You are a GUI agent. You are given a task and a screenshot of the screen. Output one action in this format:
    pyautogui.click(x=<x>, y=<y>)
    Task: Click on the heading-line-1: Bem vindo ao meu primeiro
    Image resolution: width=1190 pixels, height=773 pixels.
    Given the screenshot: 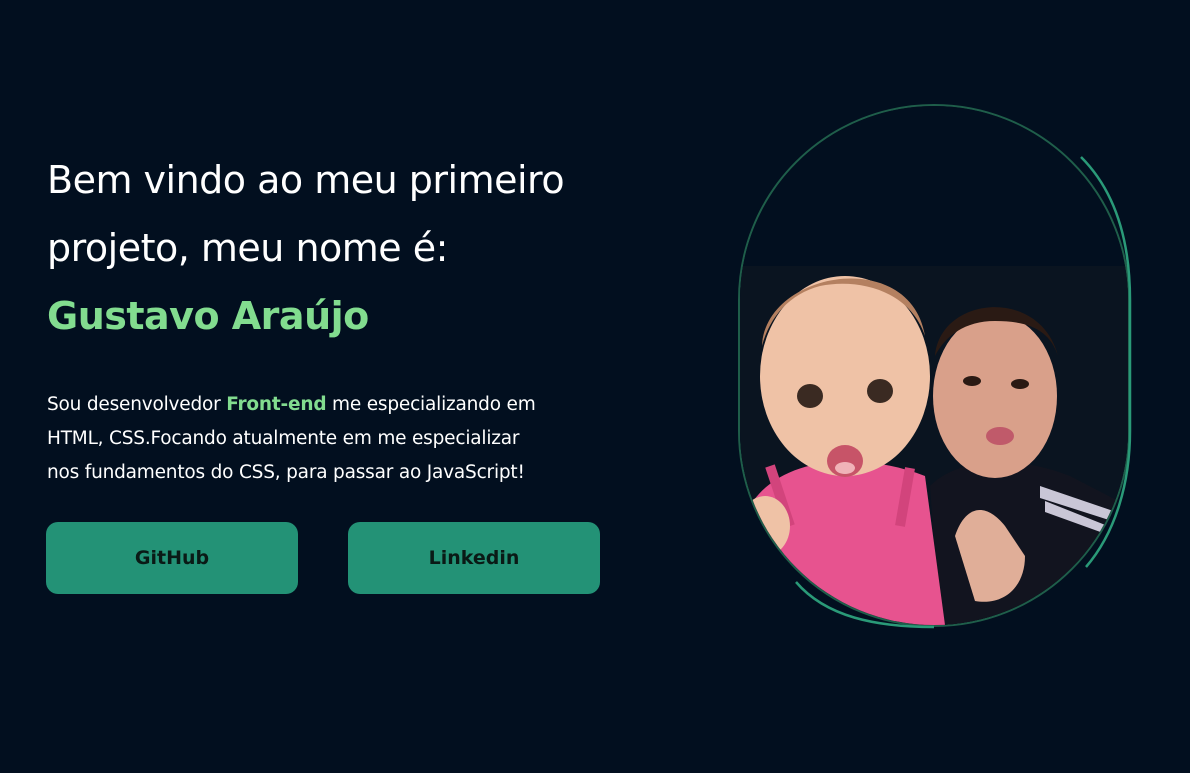 What is the action you would take?
    pyautogui.click(x=306, y=180)
    